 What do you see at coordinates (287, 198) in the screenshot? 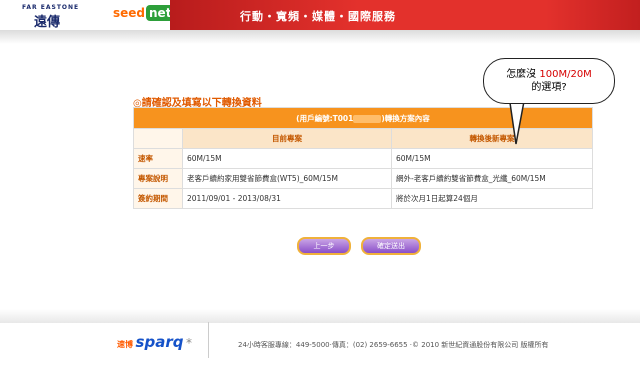
I see `row-current-value: 2011/09/01 - 2013/08/31` at bounding box center [287, 198].